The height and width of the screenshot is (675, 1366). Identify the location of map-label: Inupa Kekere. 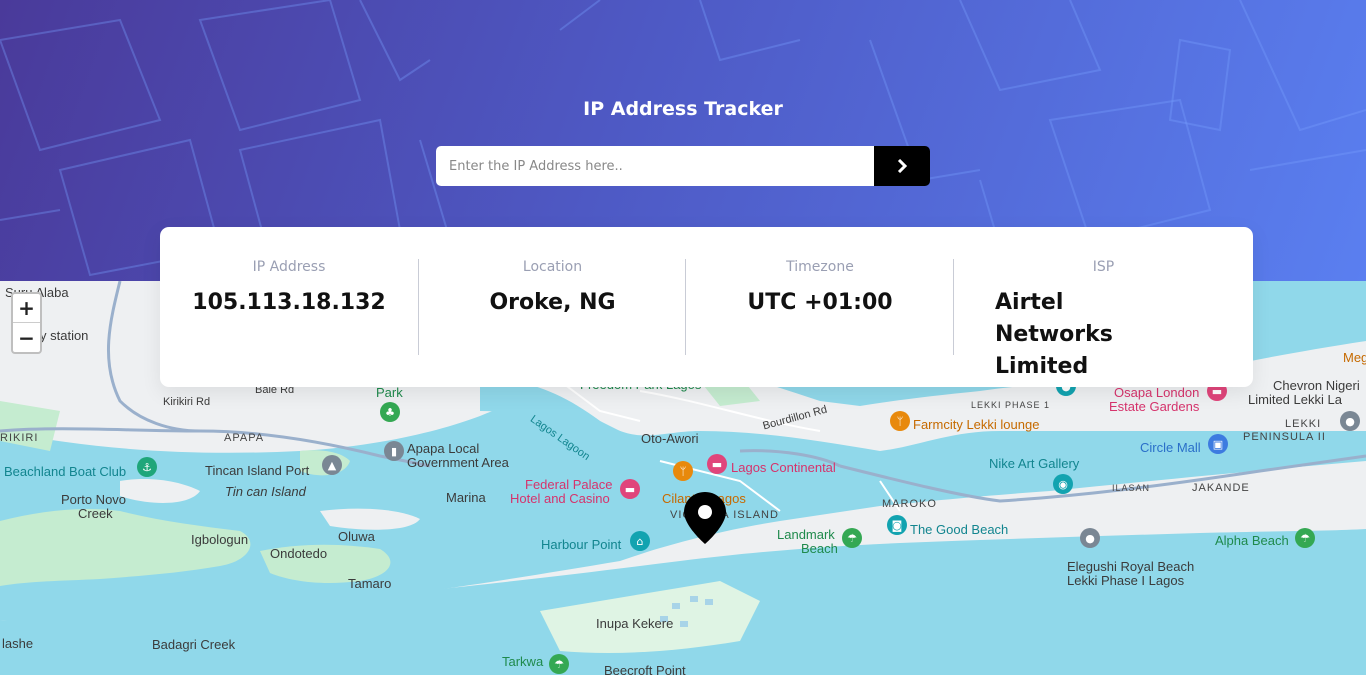
(635, 623).